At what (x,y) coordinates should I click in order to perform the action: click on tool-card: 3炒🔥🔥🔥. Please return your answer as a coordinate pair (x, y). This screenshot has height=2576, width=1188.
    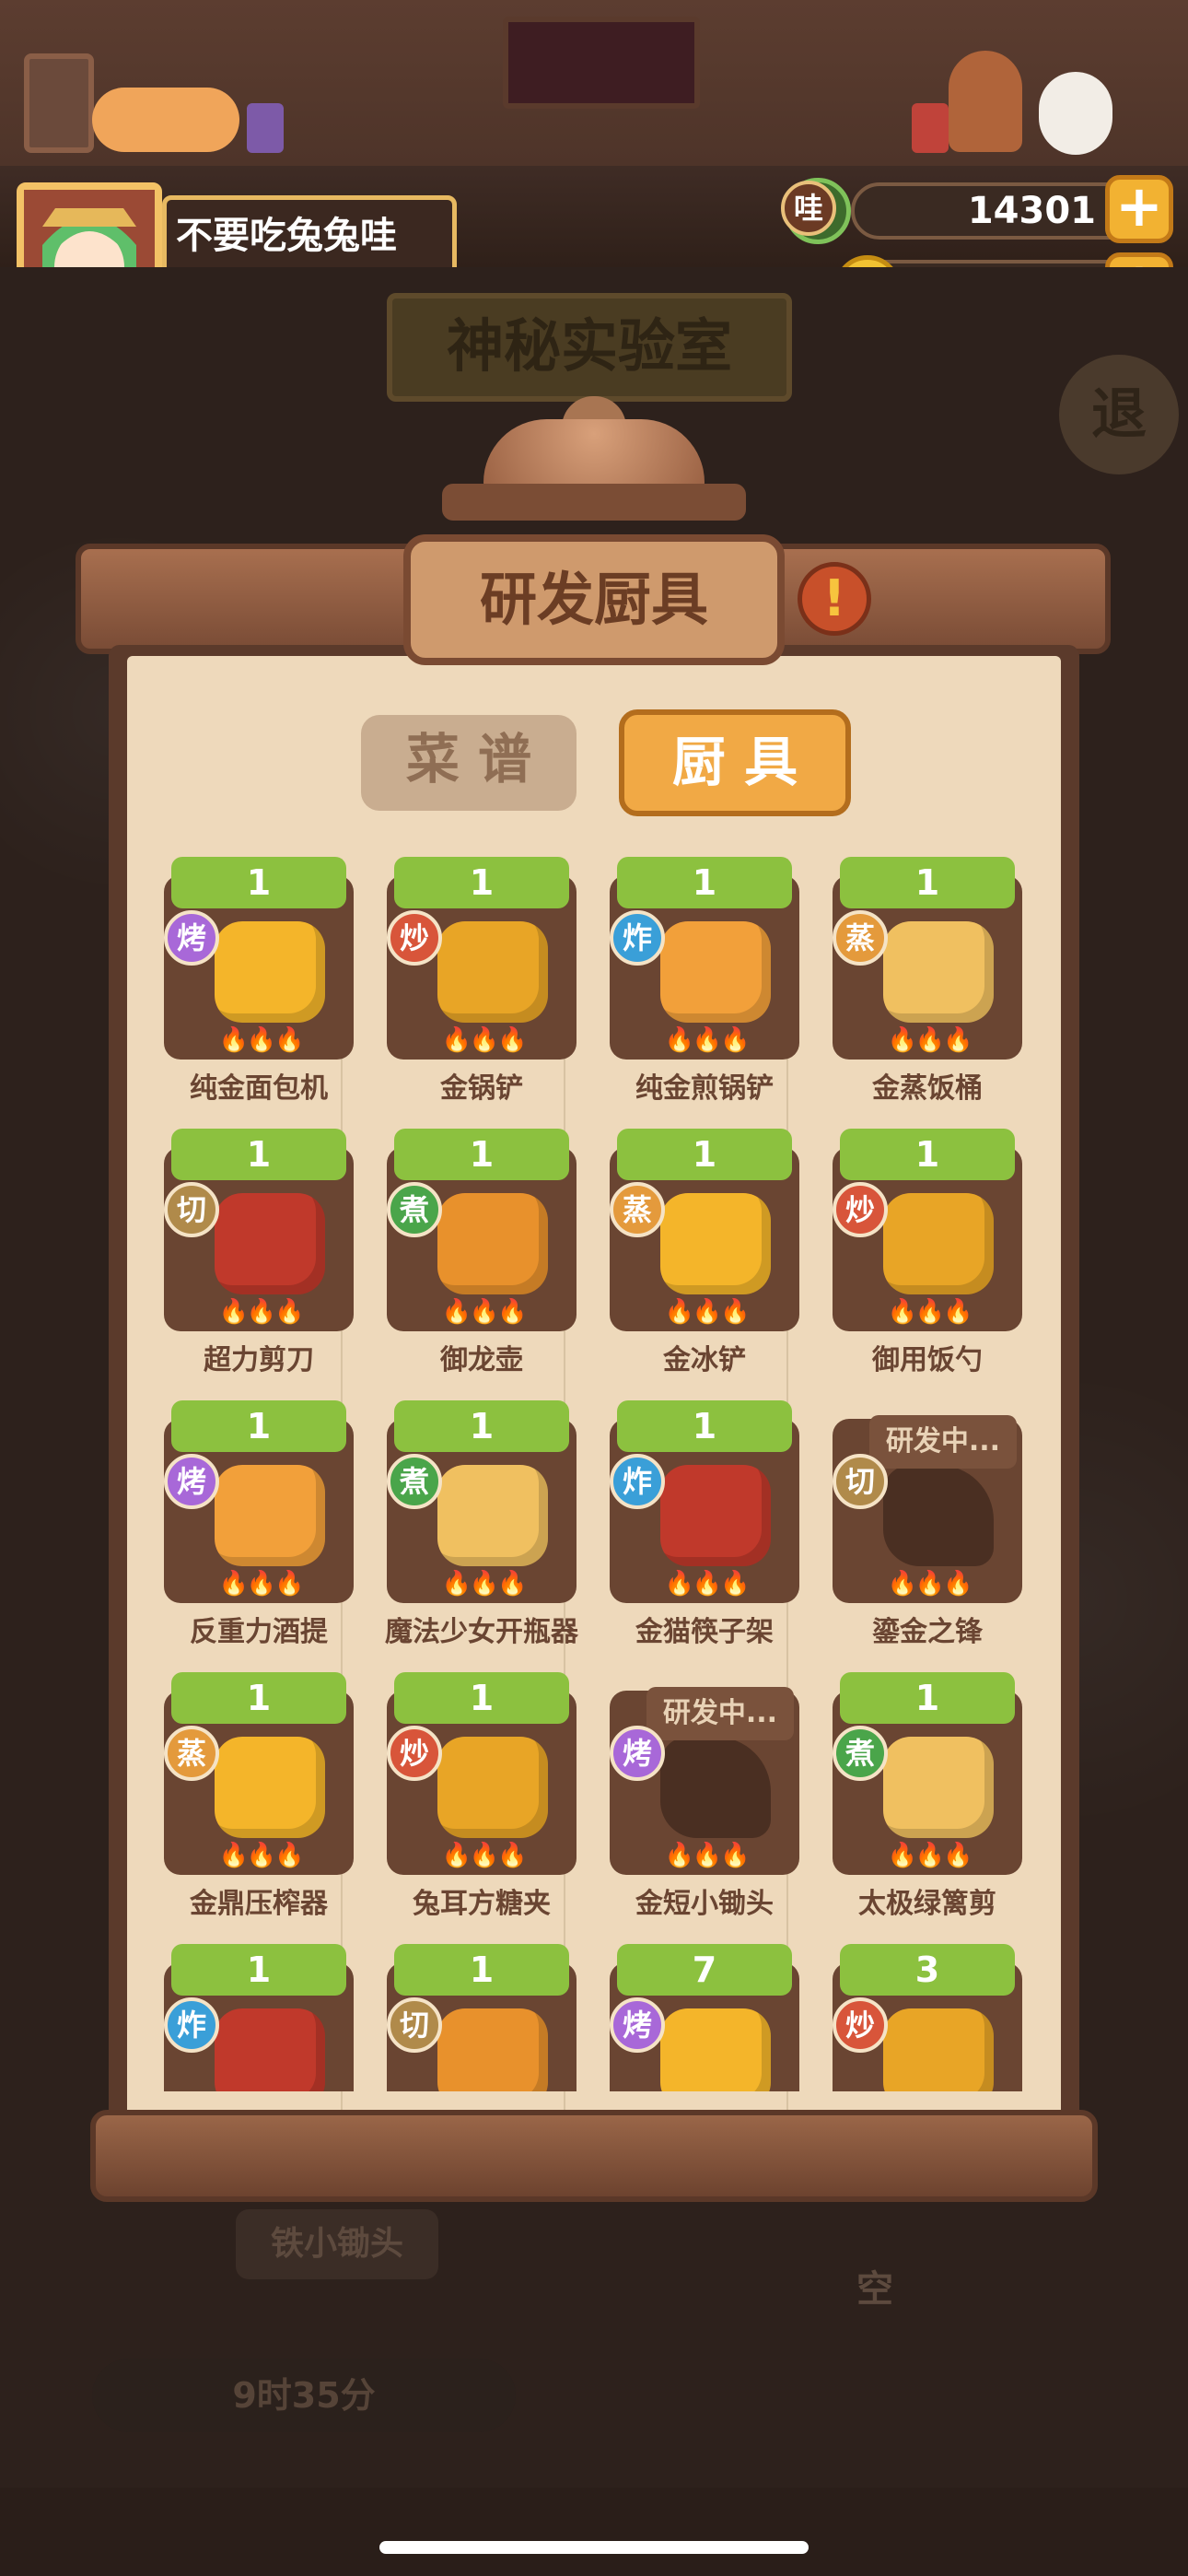
    Looking at the image, I should click on (927, 2017).